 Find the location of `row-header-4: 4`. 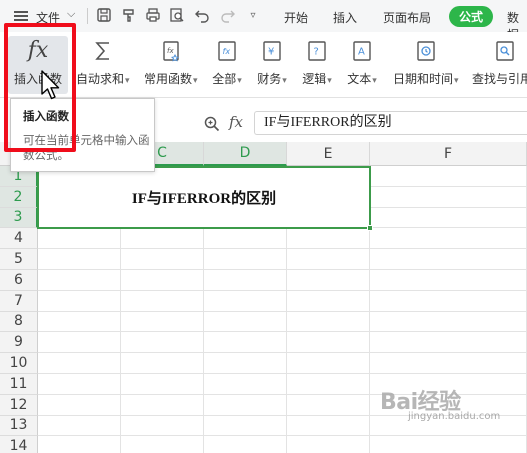

row-header-4: 4 is located at coordinates (19, 239).